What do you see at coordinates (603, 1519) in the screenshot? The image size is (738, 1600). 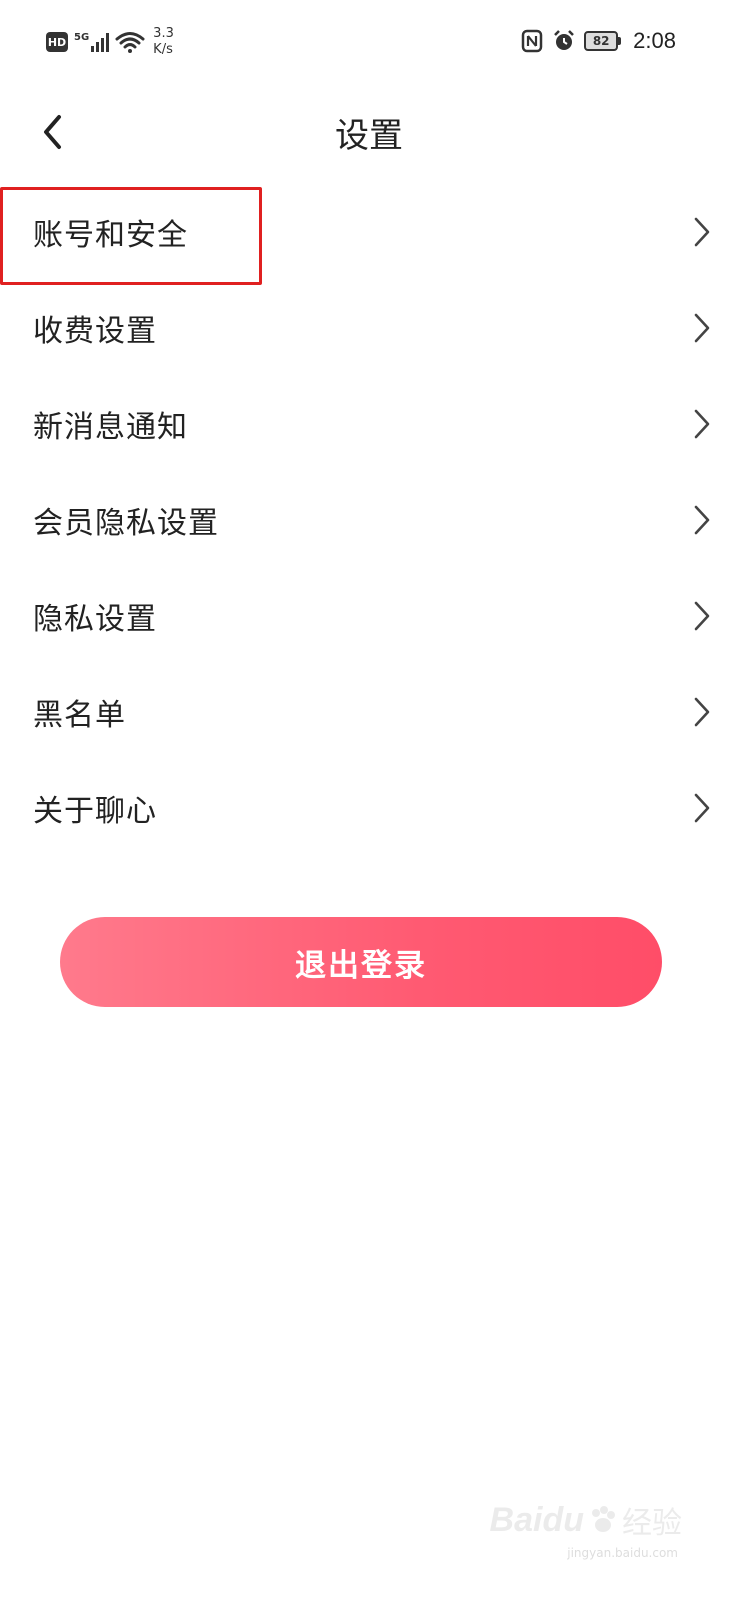 I see `paw-icon` at bounding box center [603, 1519].